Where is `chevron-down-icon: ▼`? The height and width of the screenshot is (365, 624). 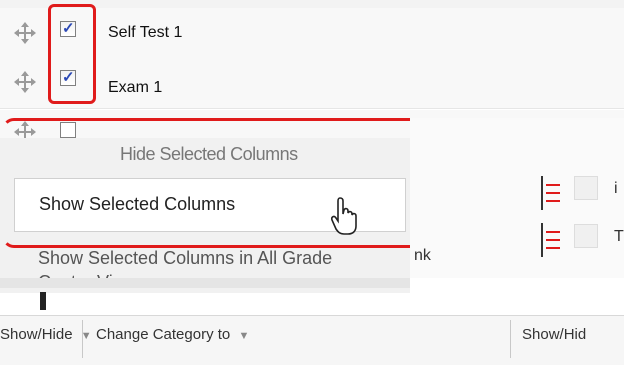
chevron-down-icon: ▼ is located at coordinates (244, 336).